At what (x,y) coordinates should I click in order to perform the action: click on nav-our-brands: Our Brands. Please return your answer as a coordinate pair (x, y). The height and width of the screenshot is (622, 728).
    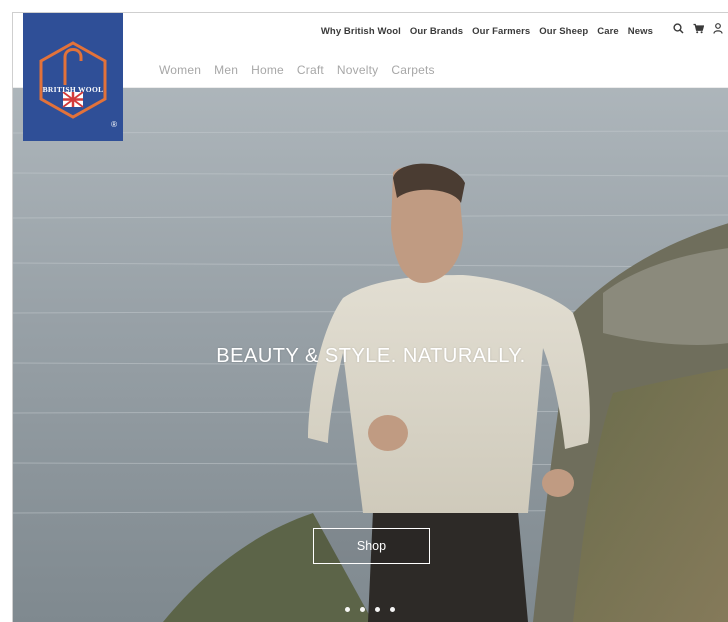
    Looking at the image, I should click on (436, 31).